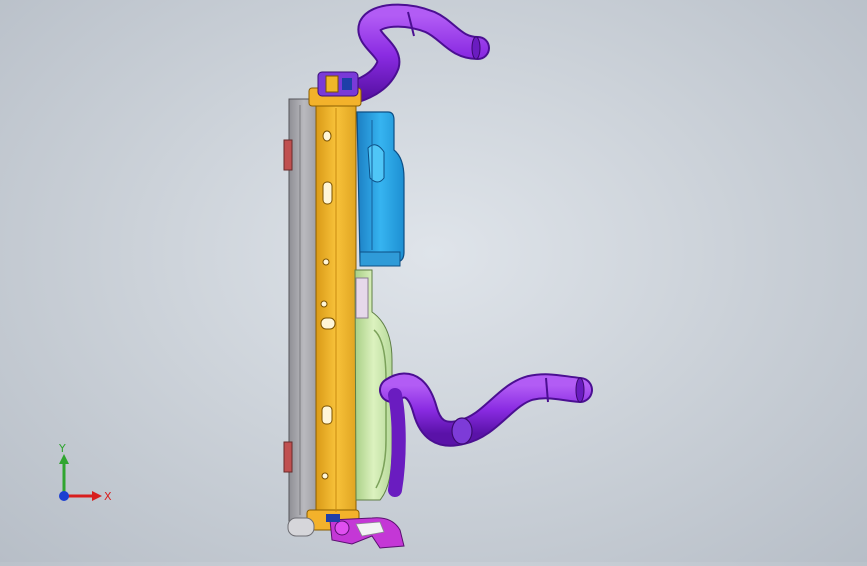 The height and width of the screenshot is (566, 867). What do you see at coordinates (62, 448) in the screenshot?
I see `y-axis-label: Y` at bounding box center [62, 448].